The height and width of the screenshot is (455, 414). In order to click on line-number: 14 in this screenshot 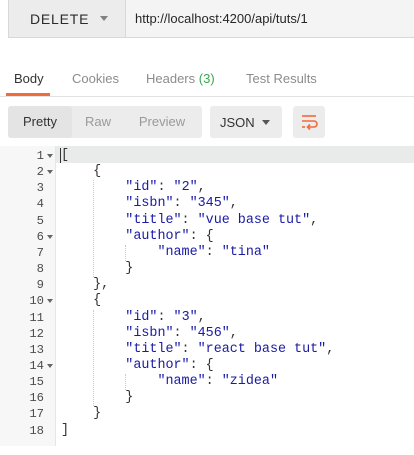, I will do `click(36, 365)`.